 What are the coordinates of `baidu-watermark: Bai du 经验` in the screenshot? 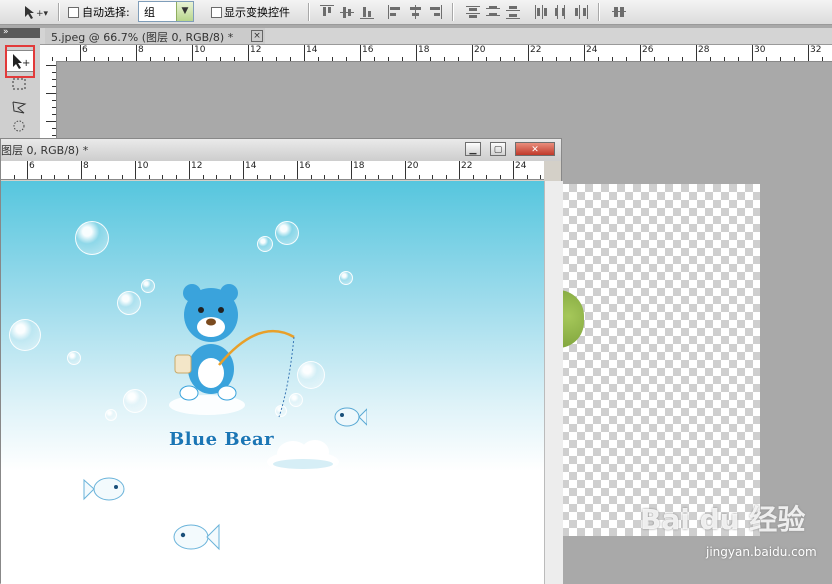 It's located at (723, 519).